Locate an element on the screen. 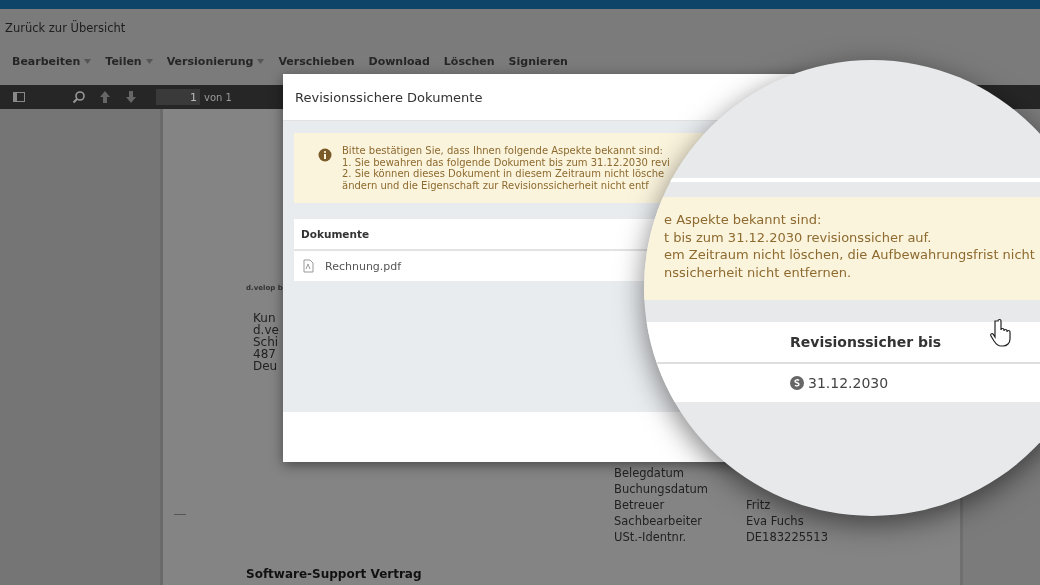  menu-item: Versionierung is located at coordinates (215, 61).